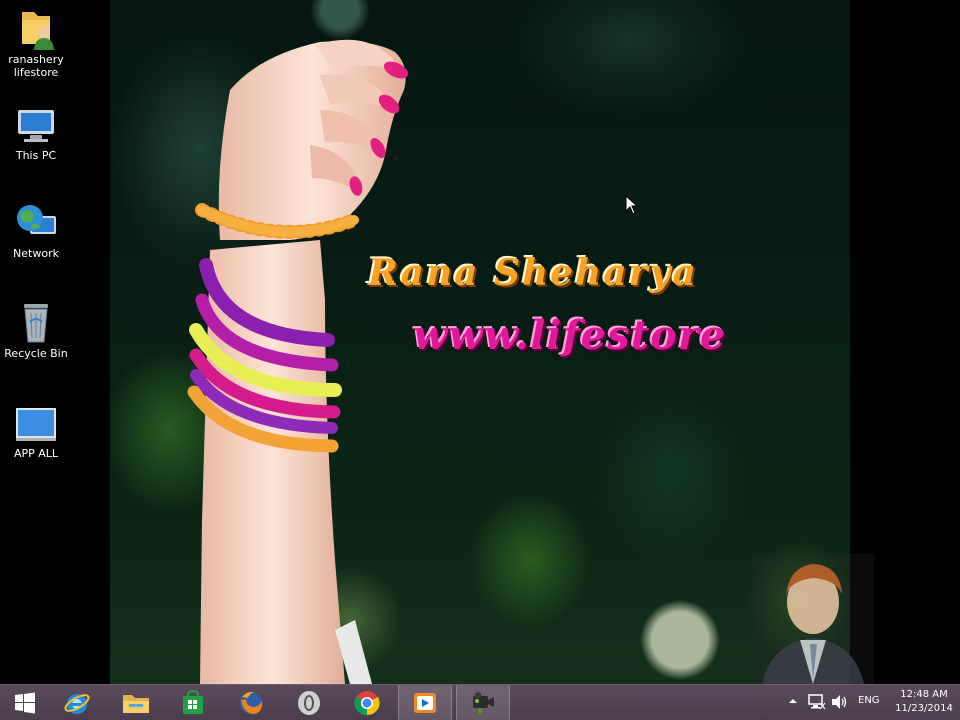 The height and width of the screenshot is (720, 960). I want to click on desktop-icon-this-pc: This PC, so click(36, 134).